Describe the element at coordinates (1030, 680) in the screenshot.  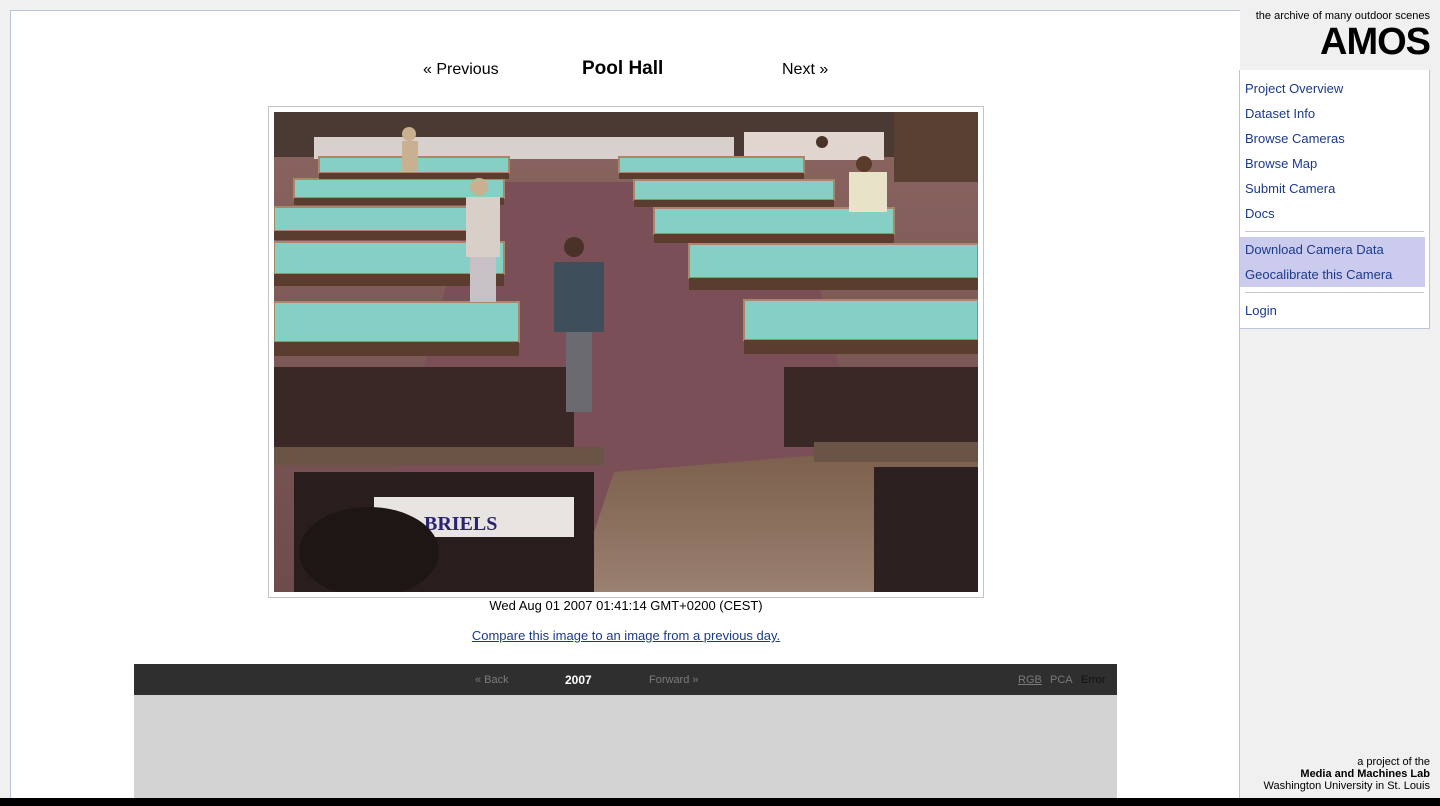
I see `mode-rgb-link: RGB` at that location.